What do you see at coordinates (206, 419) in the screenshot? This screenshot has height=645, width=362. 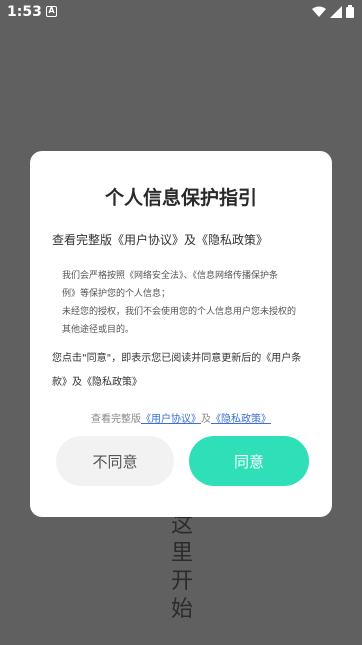 I see `footer-and: 及` at bounding box center [206, 419].